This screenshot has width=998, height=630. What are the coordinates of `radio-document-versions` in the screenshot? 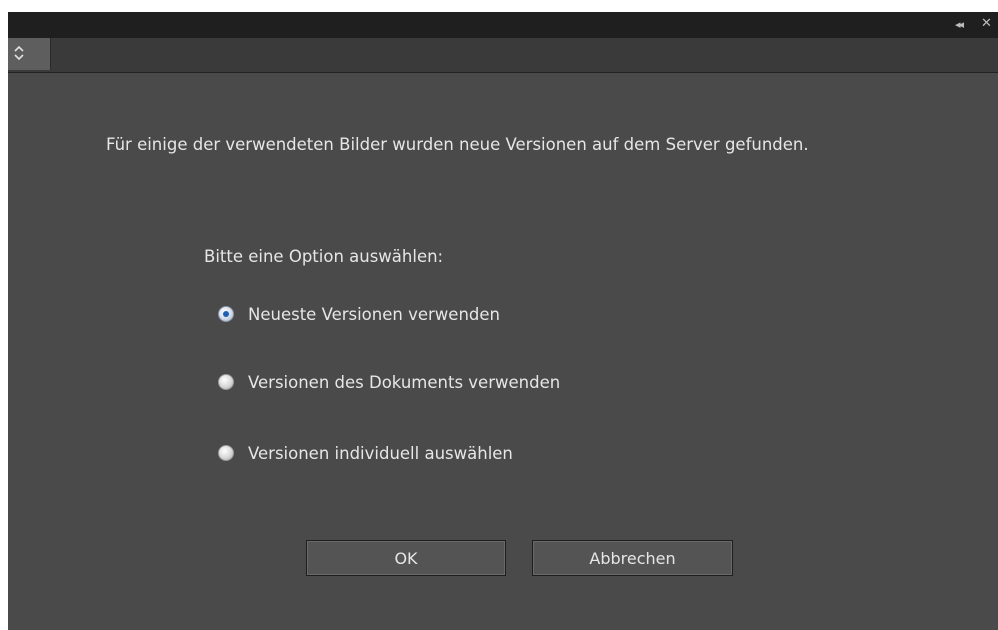 It's located at (226, 382).